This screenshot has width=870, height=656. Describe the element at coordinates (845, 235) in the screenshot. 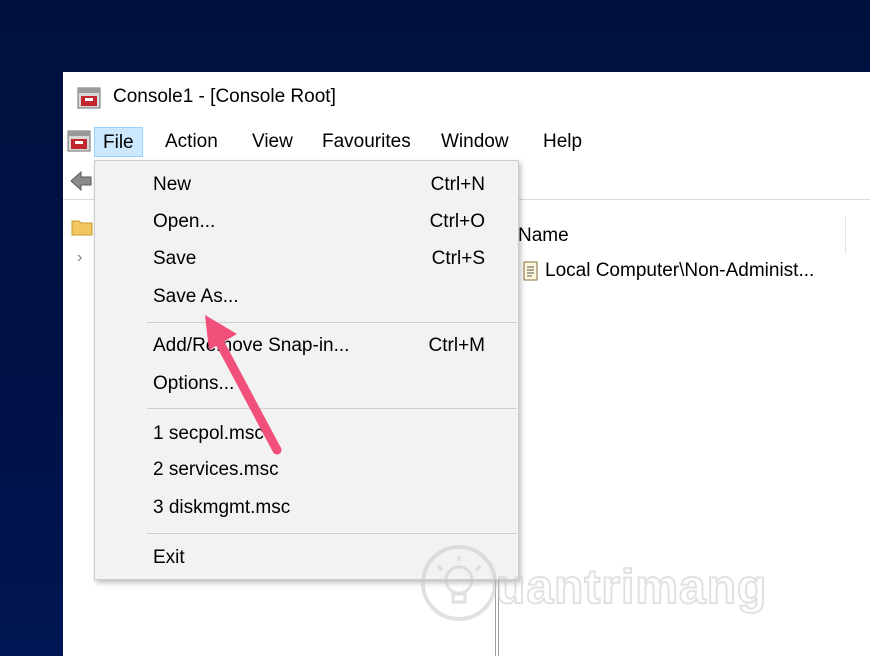

I see `column-separator` at that location.